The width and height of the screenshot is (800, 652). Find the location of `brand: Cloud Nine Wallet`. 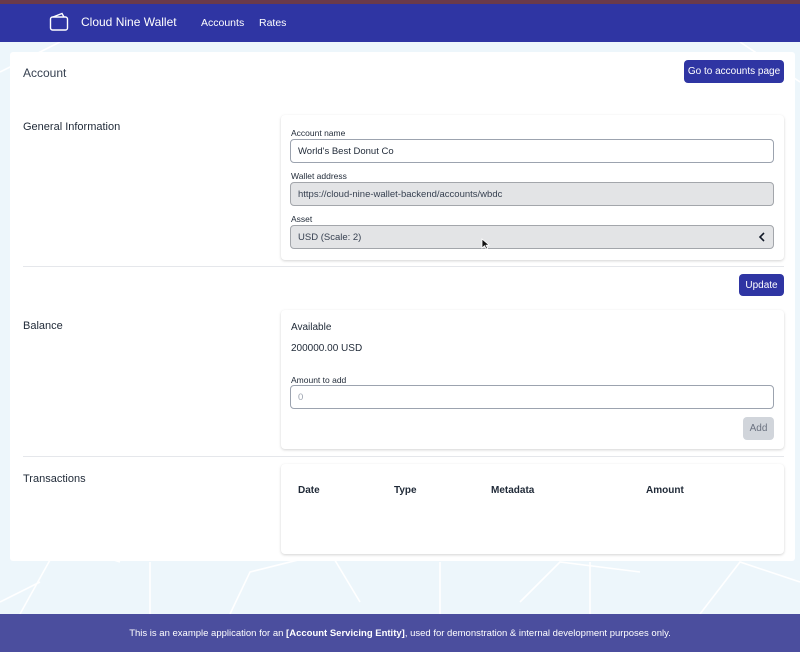

brand: Cloud Nine Wallet is located at coordinates (113, 22).